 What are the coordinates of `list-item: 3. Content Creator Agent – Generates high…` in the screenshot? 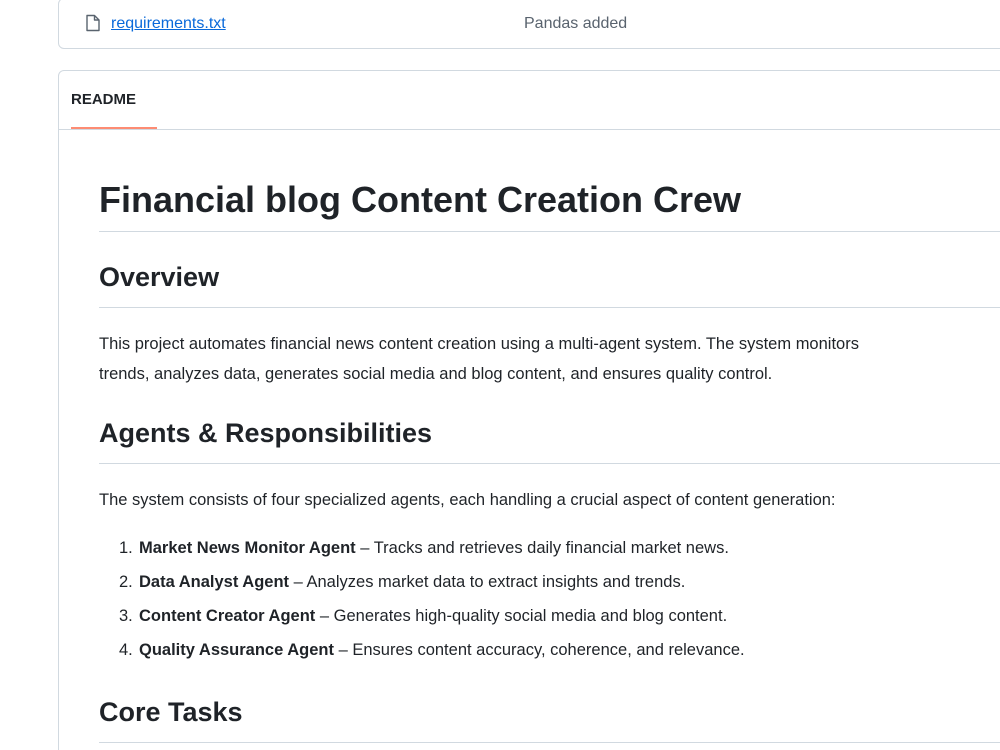 It's located at (423, 616).